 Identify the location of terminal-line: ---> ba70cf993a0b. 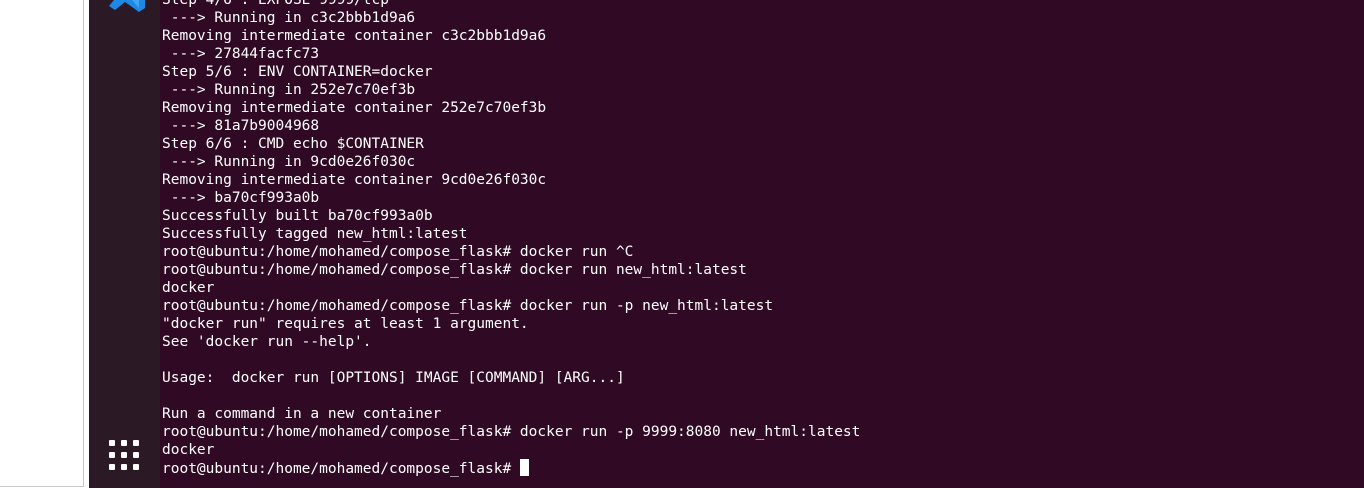
(241, 198).